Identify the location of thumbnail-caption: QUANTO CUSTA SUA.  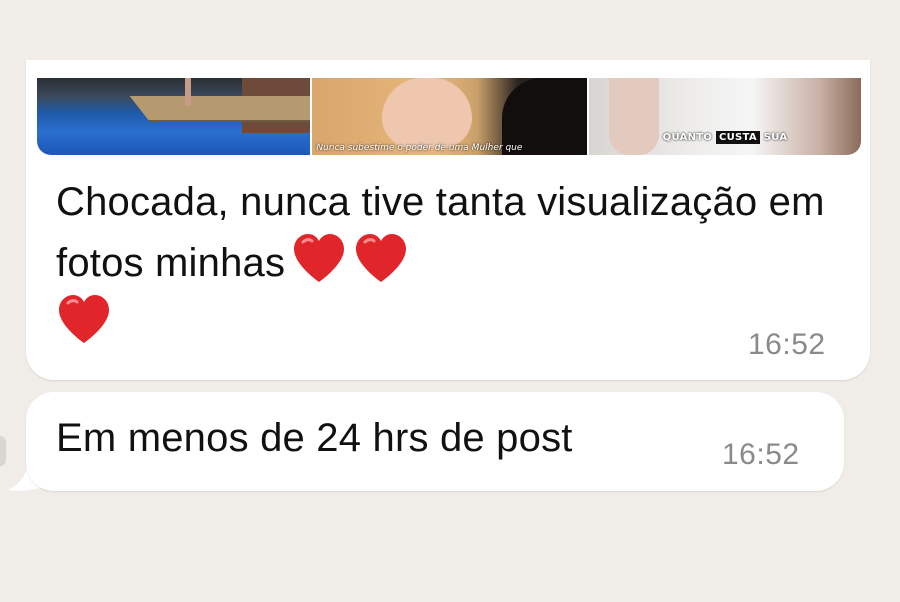
(725, 137).